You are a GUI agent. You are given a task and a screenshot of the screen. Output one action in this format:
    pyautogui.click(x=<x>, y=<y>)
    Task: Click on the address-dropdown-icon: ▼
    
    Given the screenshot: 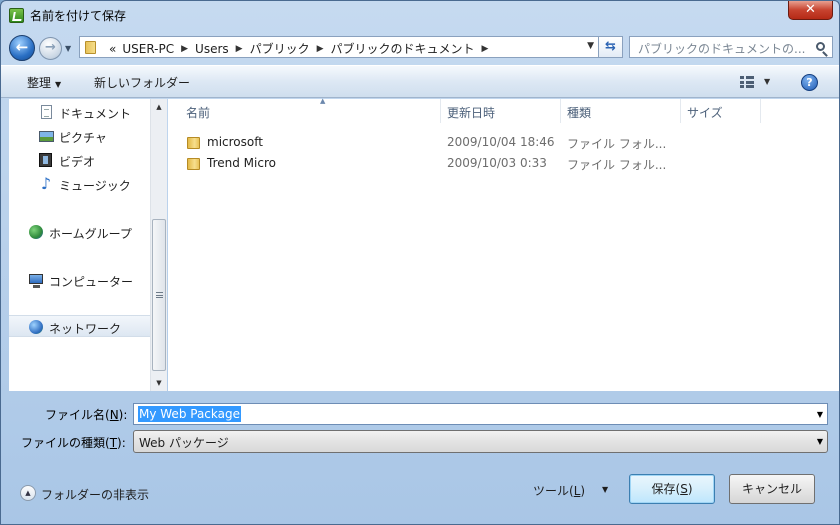 What is the action you would take?
    pyautogui.click(x=590, y=46)
    